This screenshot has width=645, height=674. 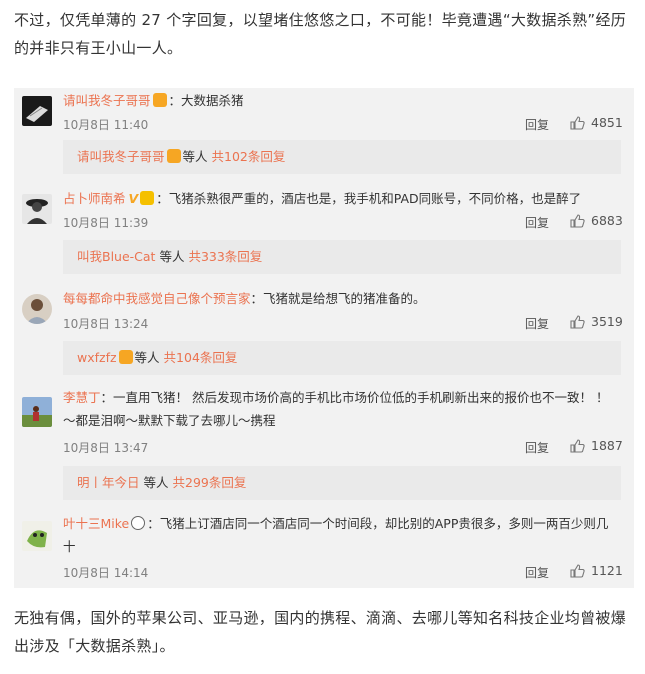 I want to click on more-replies-link: 共102条回复, so click(x=249, y=156).